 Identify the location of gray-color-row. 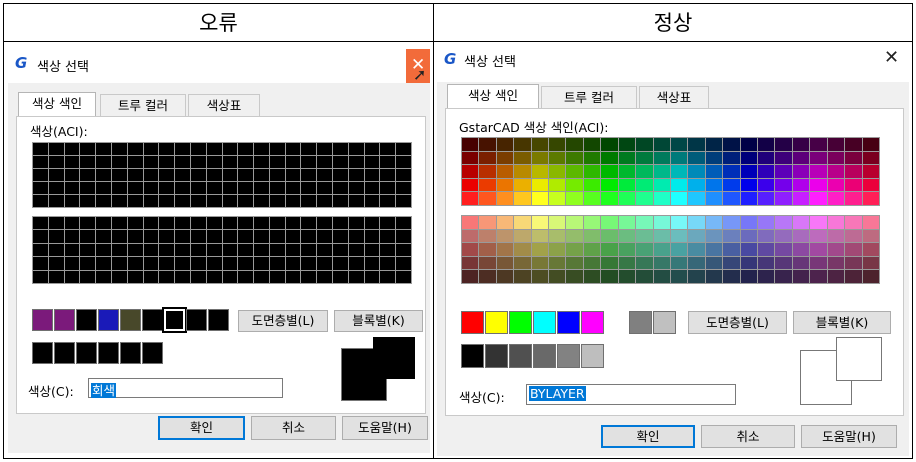
(97, 354).